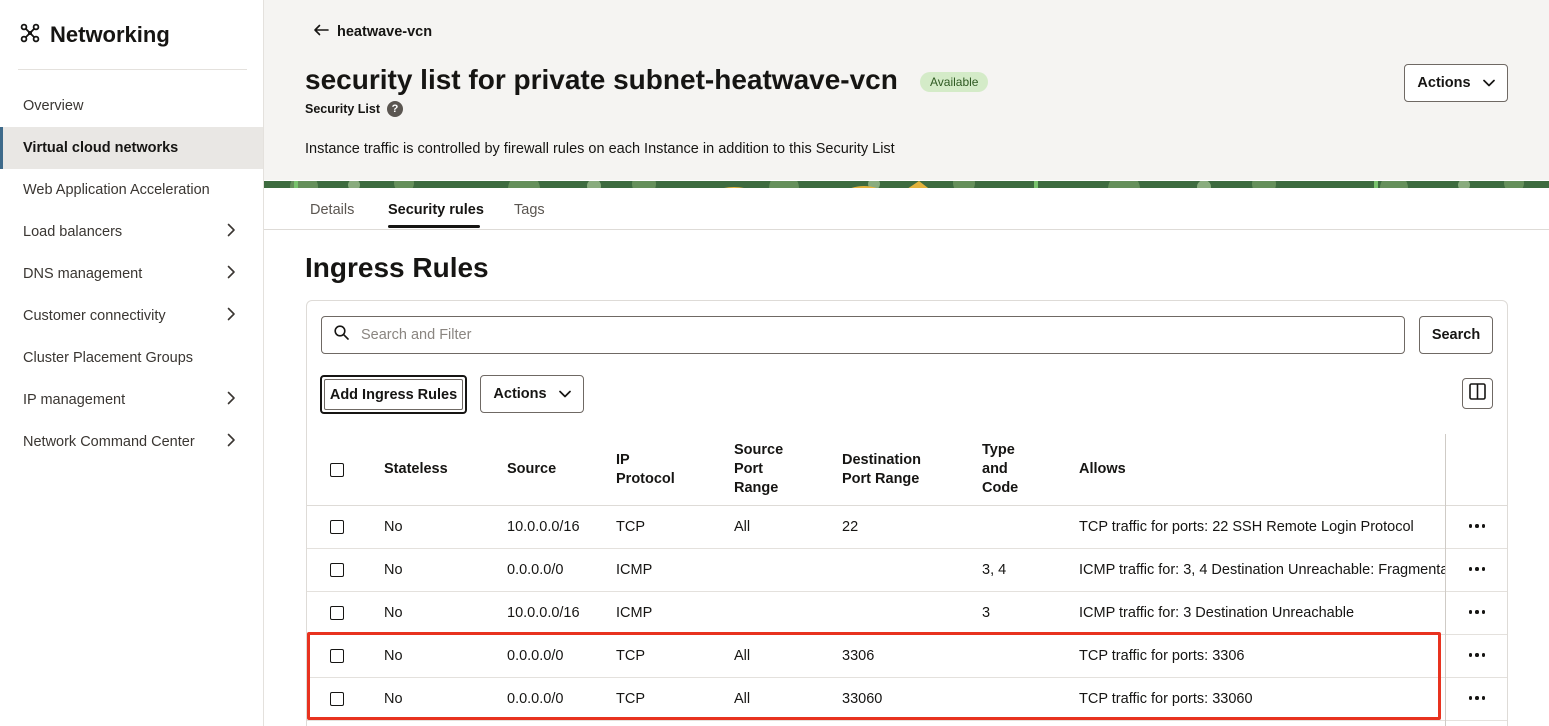 The image size is (1549, 726). What do you see at coordinates (1456, 335) in the screenshot?
I see `search-button: Search` at bounding box center [1456, 335].